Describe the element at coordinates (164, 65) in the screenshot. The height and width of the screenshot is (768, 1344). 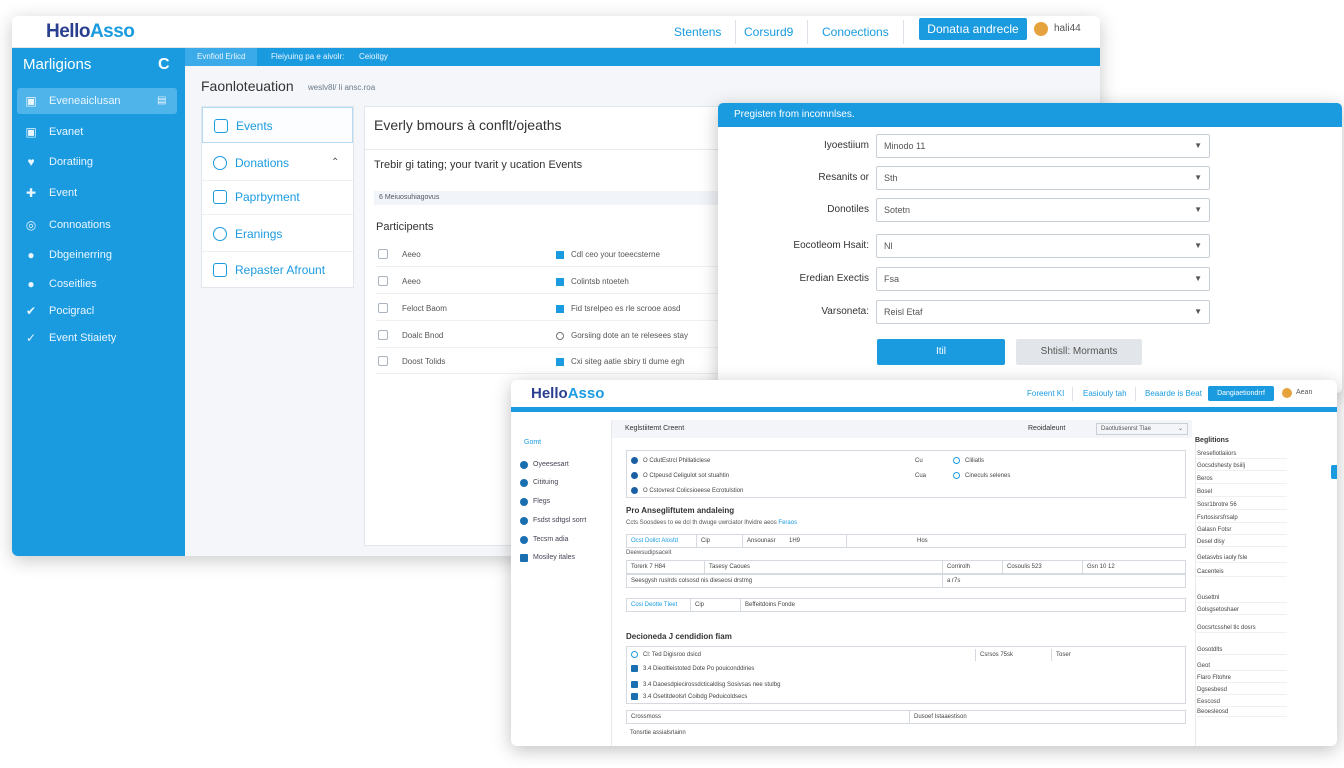
I see `refresh-icon: C` at that location.